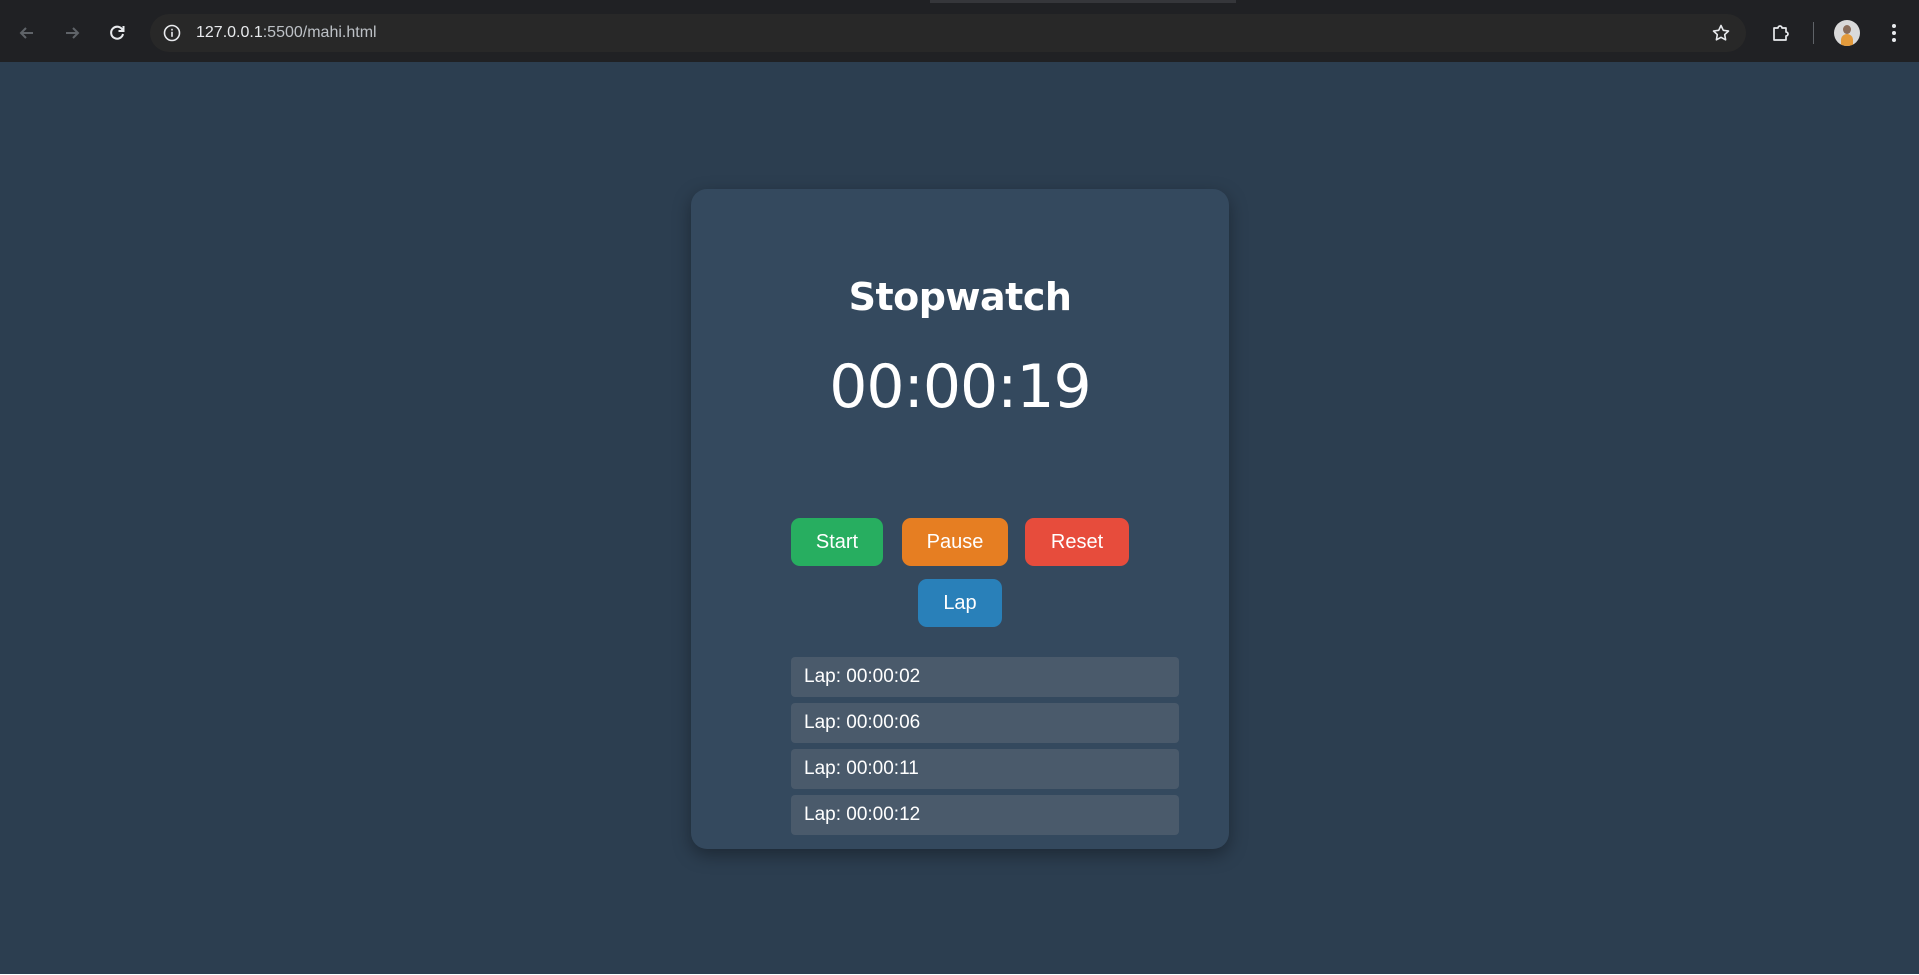  I want to click on extensions-button, so click(1781, 33).